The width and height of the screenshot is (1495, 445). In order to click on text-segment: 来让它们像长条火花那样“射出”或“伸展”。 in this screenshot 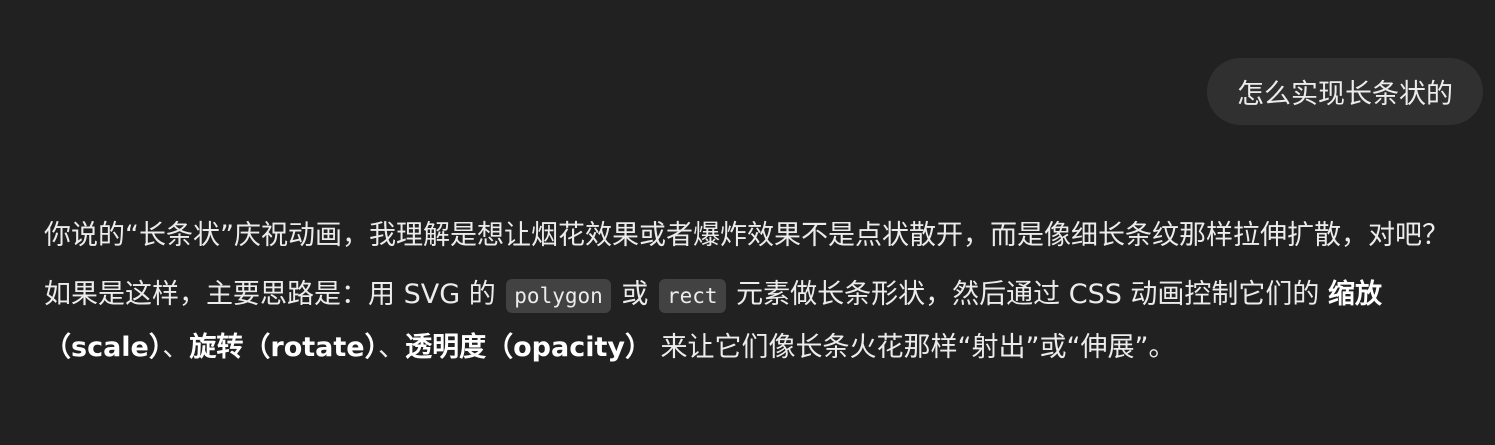, I will do `click(913, 347)`.